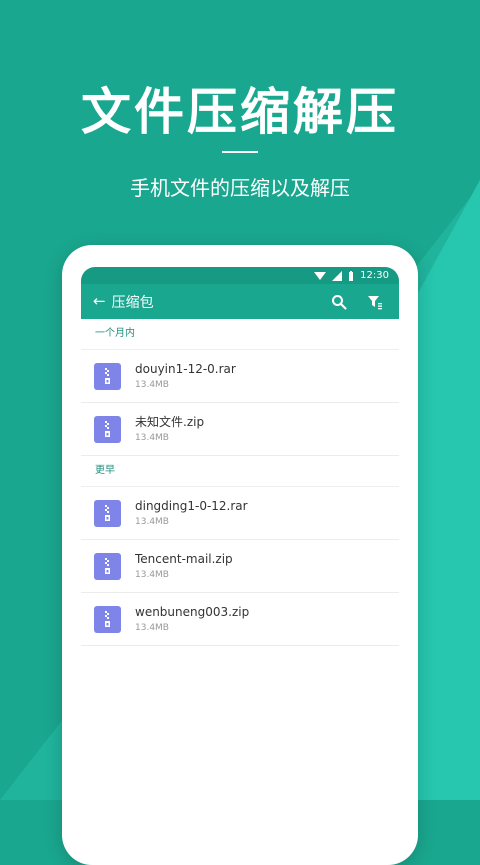 This screenshot has height=865, width=480. What do you see at coordinates (240, 301) in the screenshot?
I see `app-bar: ← 压缩包` at bounding box center [240, 301].